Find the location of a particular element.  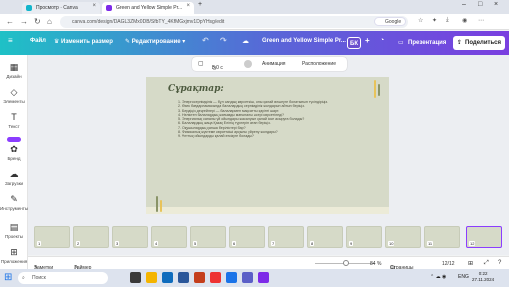

sidebar-item-label: Бренд is located at coordinates (14, 158).